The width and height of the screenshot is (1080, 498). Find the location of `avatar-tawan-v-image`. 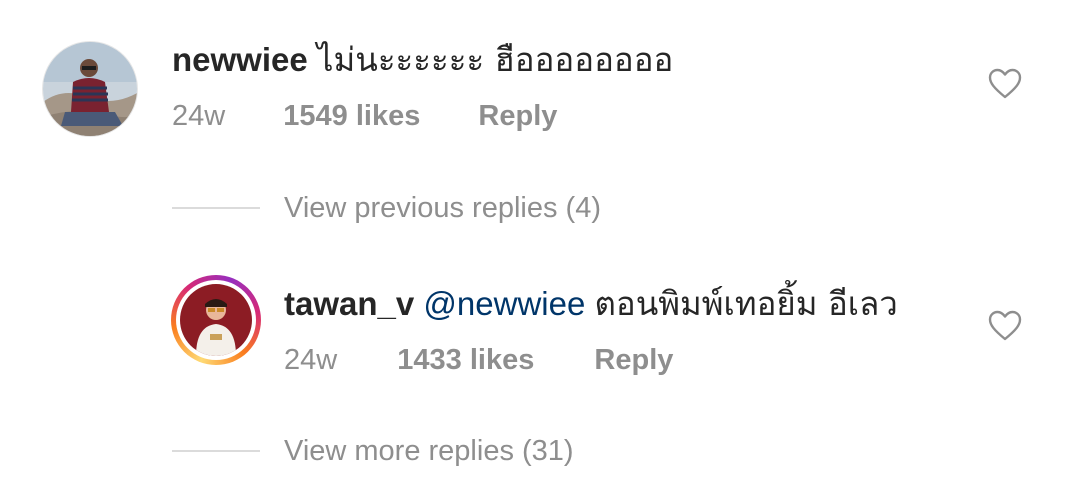

avatar-tawan-v-image is located at coordinates (216, 320).